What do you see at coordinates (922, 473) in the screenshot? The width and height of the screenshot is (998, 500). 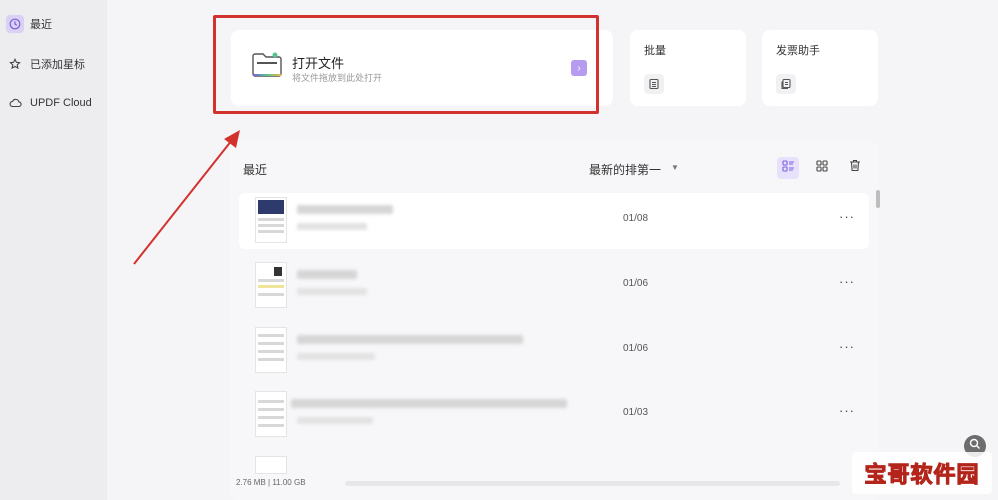 I see `watermark-logo: 宝哥软件园` at bounding box center [922, 473].